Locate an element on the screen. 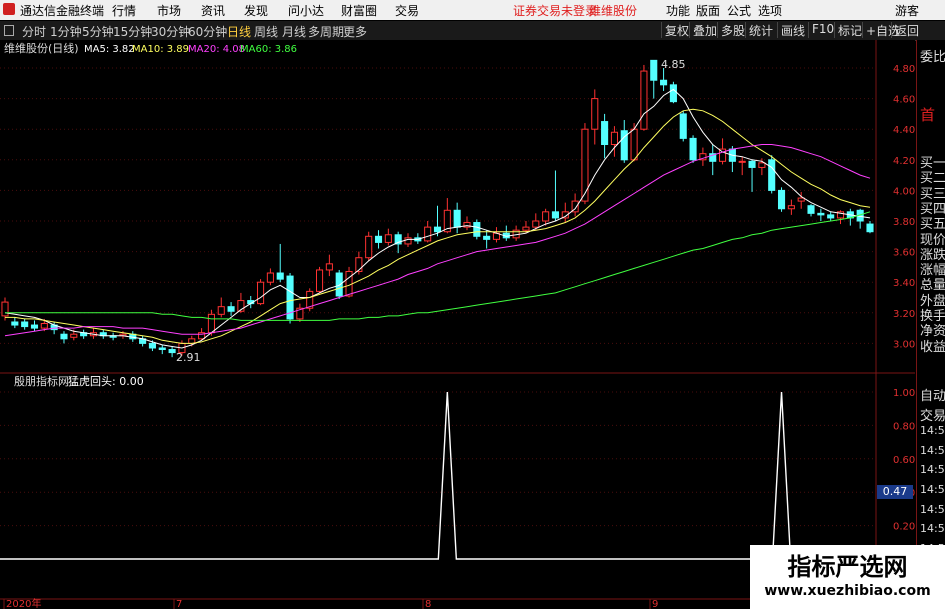 Image resolution: width=945 pixels, height=609 pixels. indicator-current-value: 0.47 is located at coordinates (895, 492).